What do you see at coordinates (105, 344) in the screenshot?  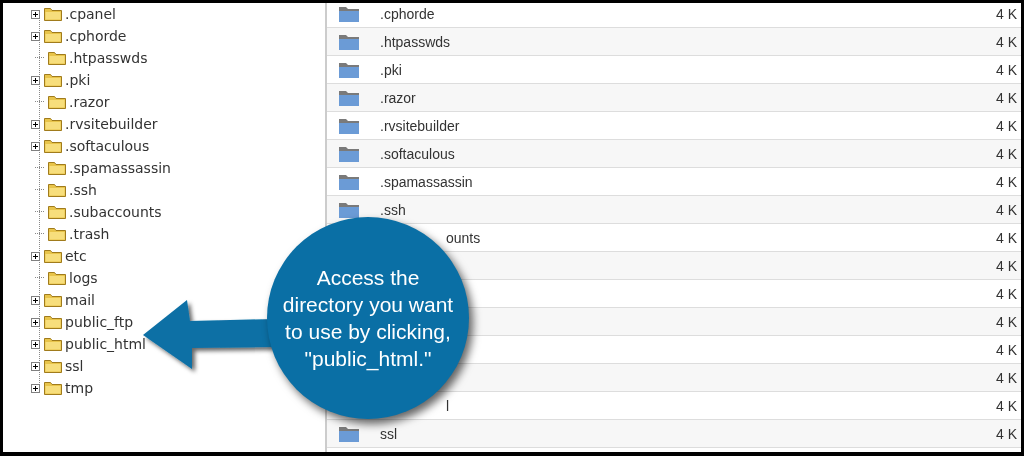 I see `tree-item: public_html` at bounding box center [105, 344].